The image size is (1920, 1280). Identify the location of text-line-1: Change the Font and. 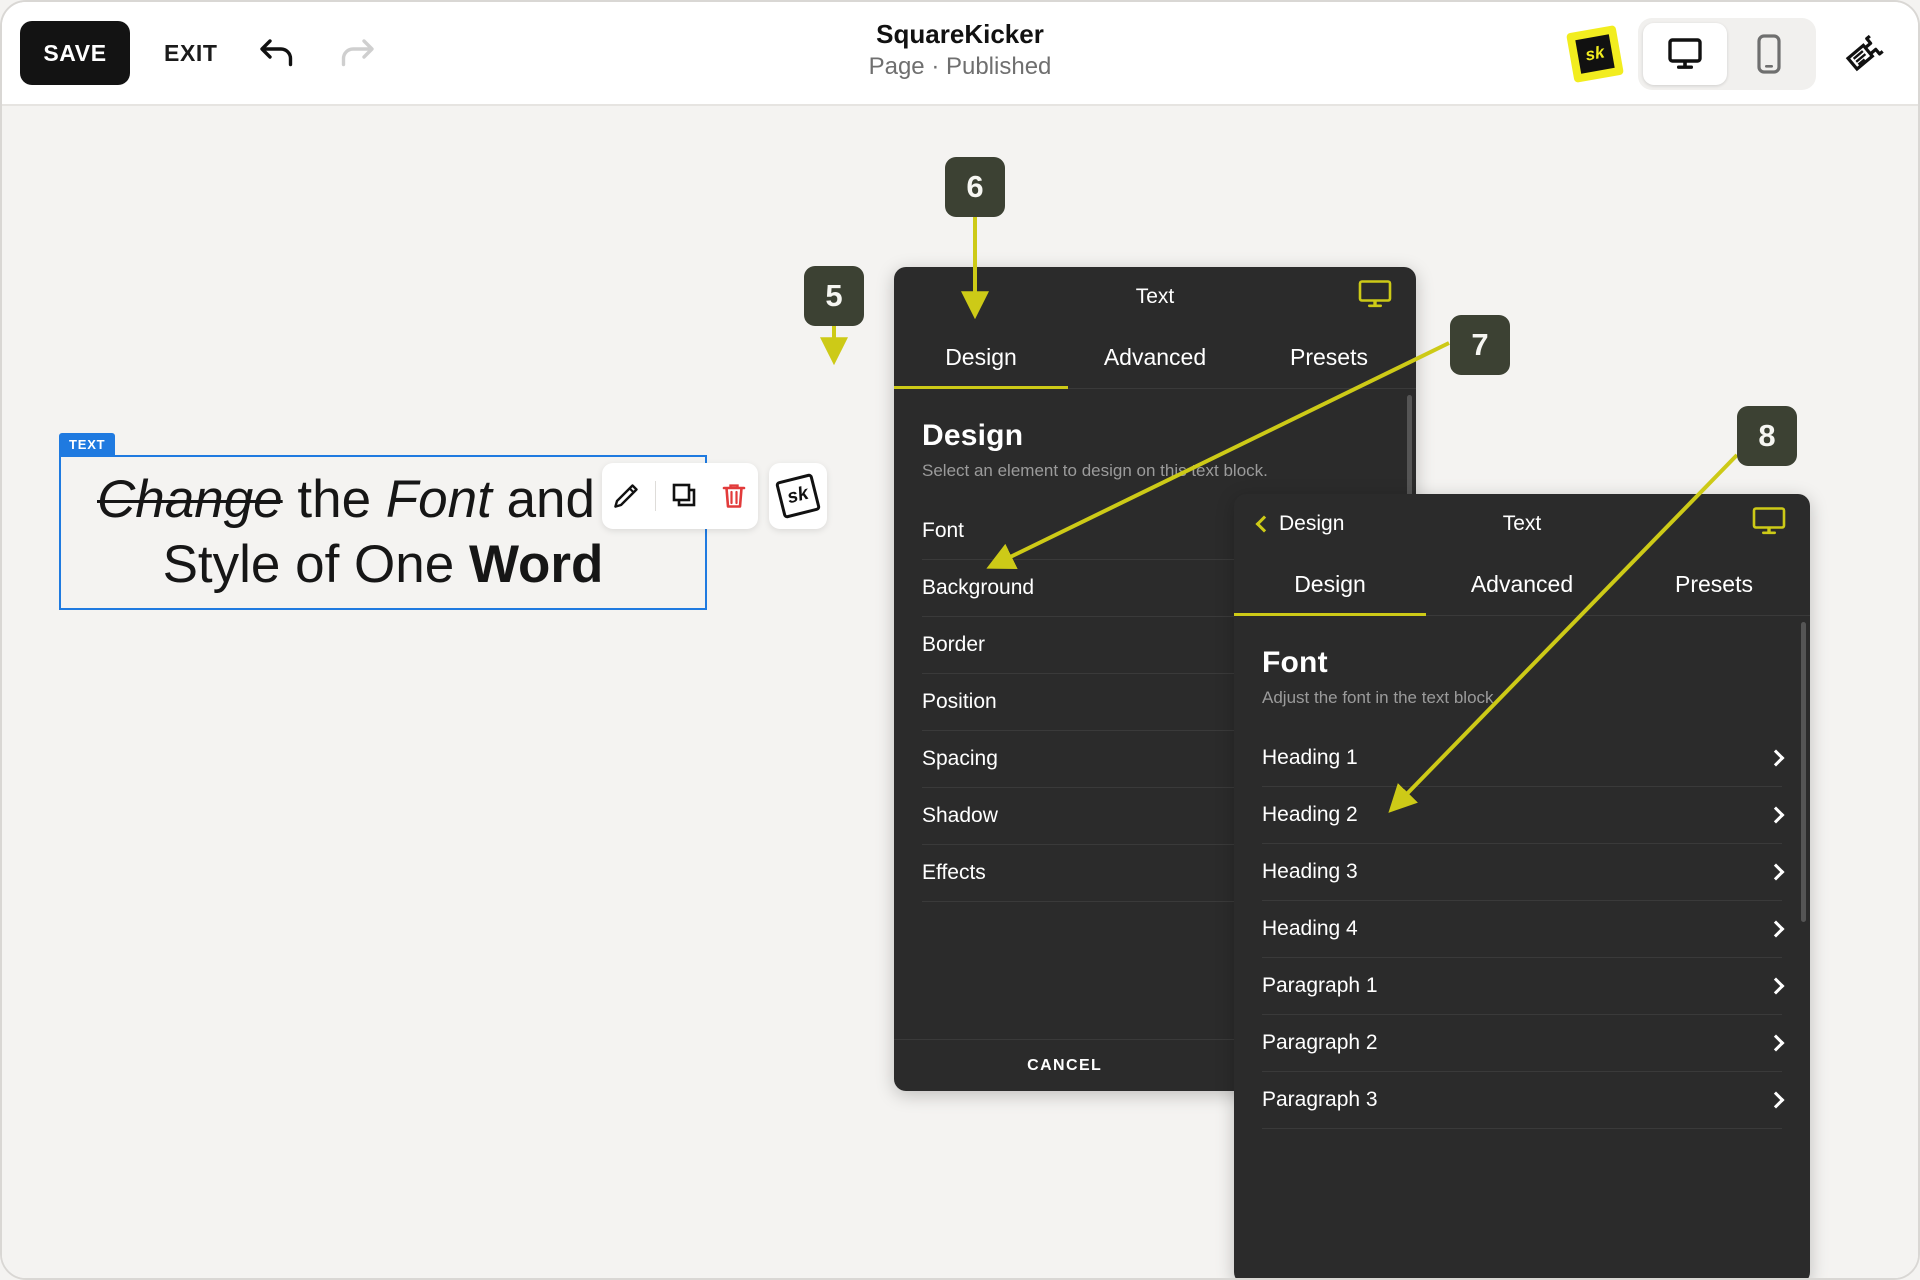
(383, 500).